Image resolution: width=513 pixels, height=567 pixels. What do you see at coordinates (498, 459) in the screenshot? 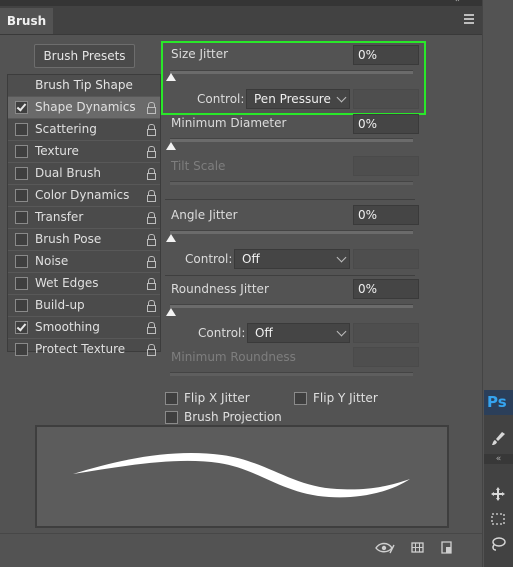
I see `expand-icon: «` at bounding box center [498, 459].